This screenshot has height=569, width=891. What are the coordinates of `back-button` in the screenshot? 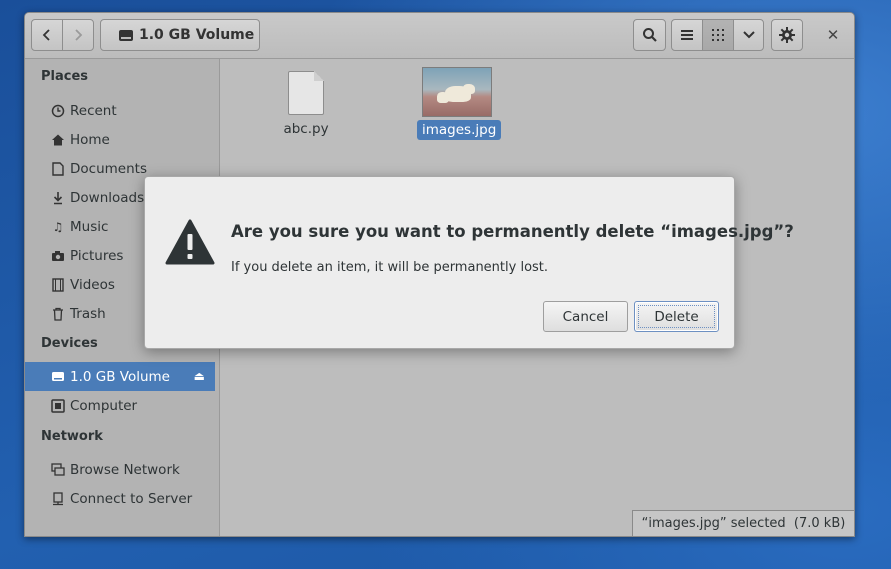 It's located at (47, 35).